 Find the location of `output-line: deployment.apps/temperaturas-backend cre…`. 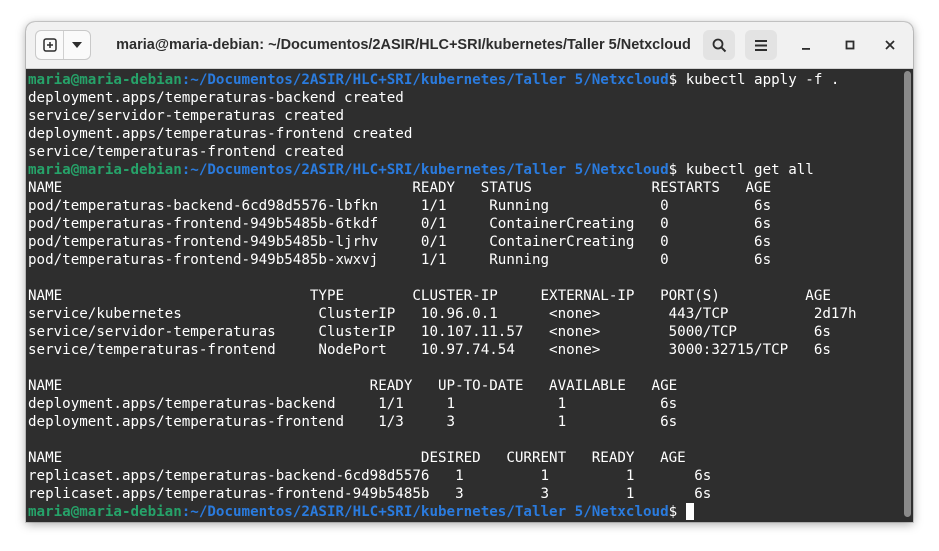

output-line: deployment.apps/temperaturas-backend cre… is located at coordinates (216, 98).